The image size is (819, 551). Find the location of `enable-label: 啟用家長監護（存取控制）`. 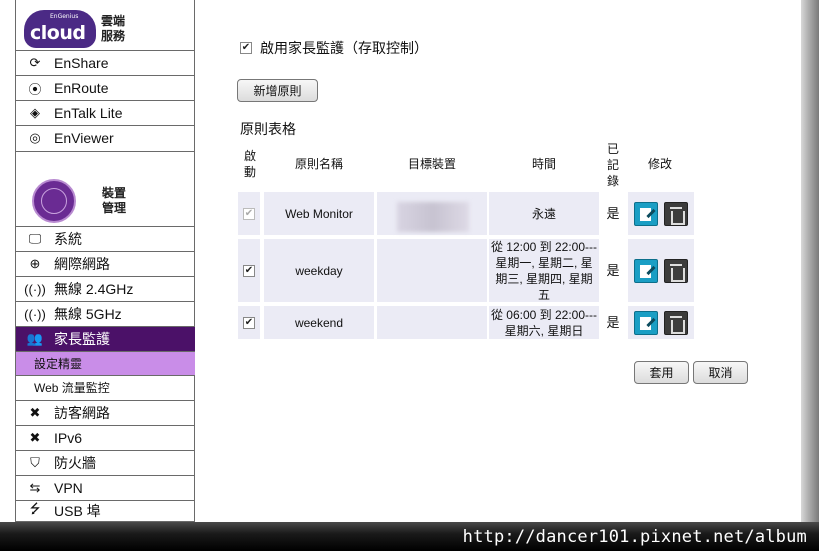

enable-label: 啟用家長監護（存取控制） is located at coordinates (344, 48).